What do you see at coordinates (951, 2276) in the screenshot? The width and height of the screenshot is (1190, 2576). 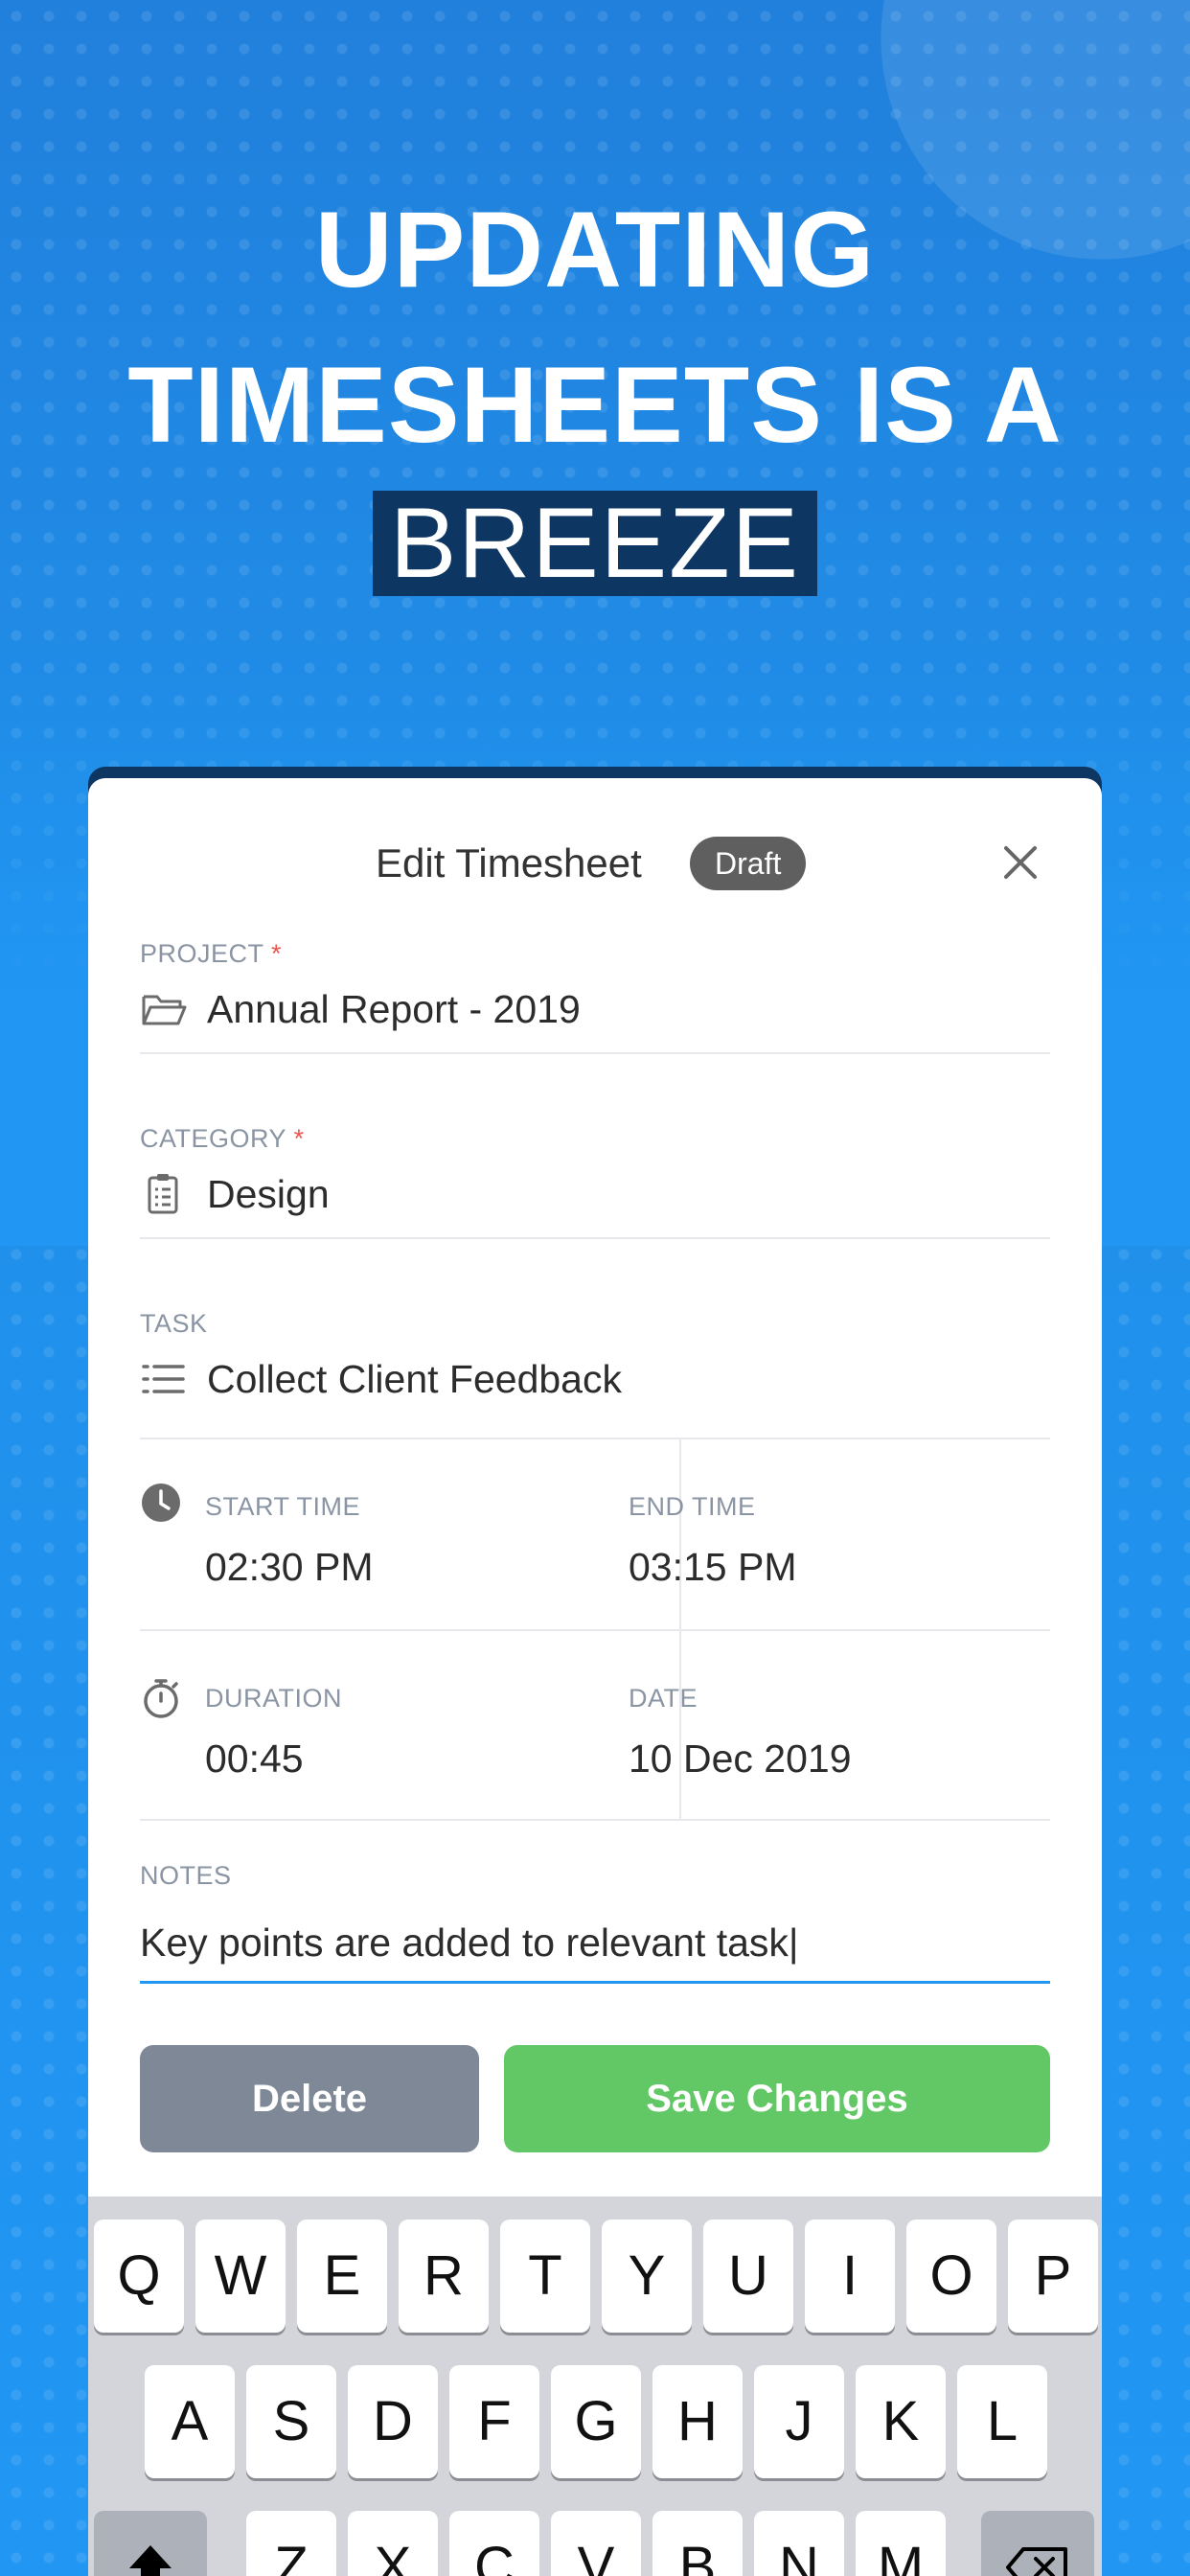 I see `key-o: O` at bounding box center [951, 2276].